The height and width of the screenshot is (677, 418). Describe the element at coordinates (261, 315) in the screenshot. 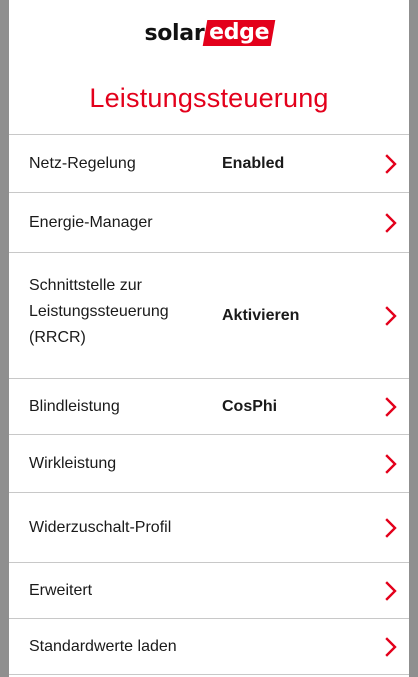

I see `menu-item-value: Aktivieren` at that location.